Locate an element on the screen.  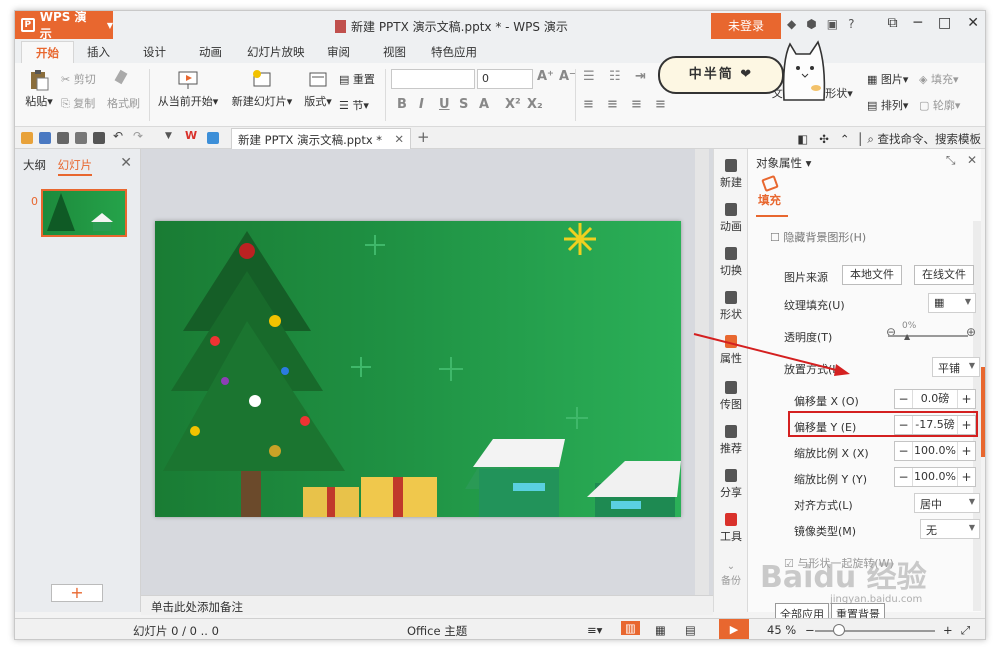
tab-animation: 动画 is located at coordinates (210, 52).